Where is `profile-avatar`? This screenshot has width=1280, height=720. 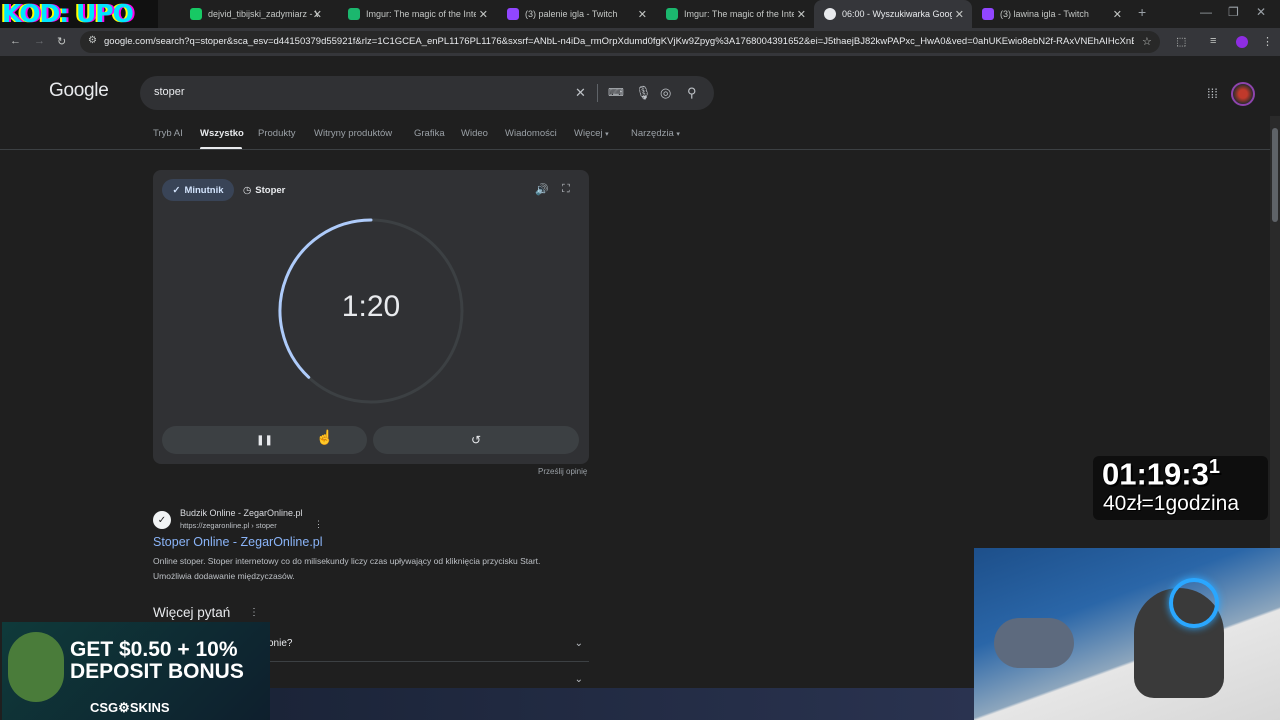
profile-avatar is located at coordinates (1242, 42).